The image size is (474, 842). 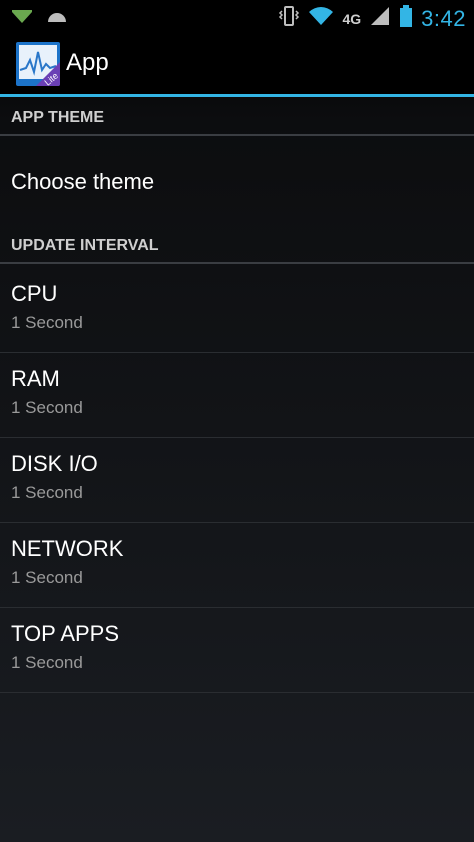 I want to click on pref-title: NETWORK, so click(x=67, y=548).